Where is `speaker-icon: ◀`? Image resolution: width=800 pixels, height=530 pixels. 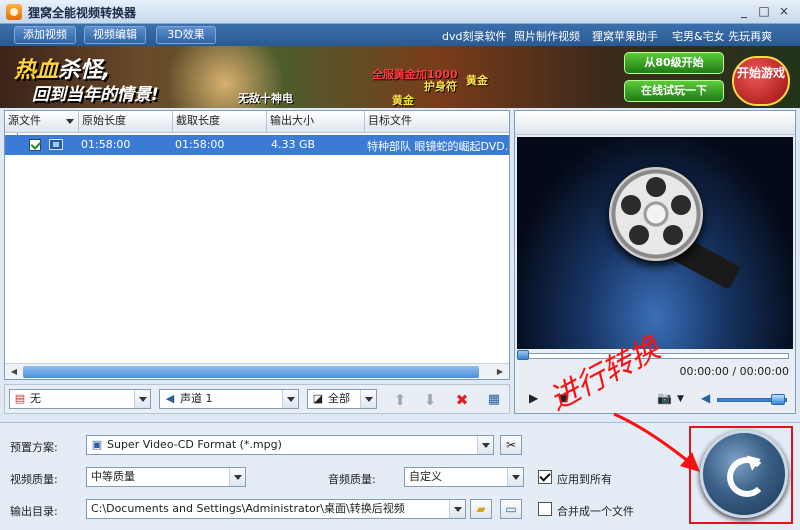 speaker-icon: ◀ is located at coordinates (170, 398).